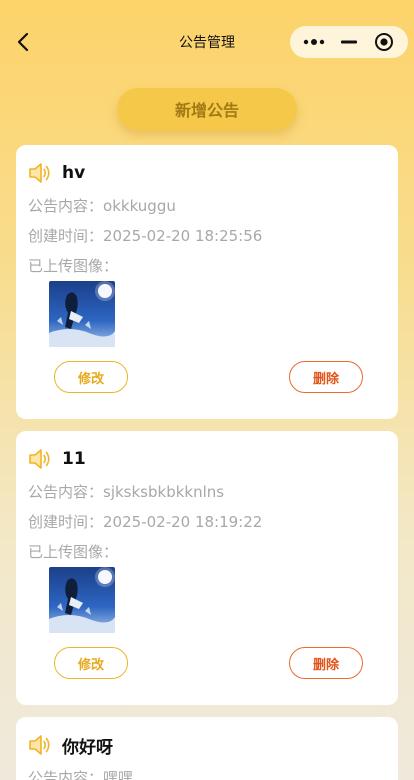  What do you see at coordinates (74, 173) in the screenshot?
I see `announcement-title: hv` at bounding box center [74, 173].